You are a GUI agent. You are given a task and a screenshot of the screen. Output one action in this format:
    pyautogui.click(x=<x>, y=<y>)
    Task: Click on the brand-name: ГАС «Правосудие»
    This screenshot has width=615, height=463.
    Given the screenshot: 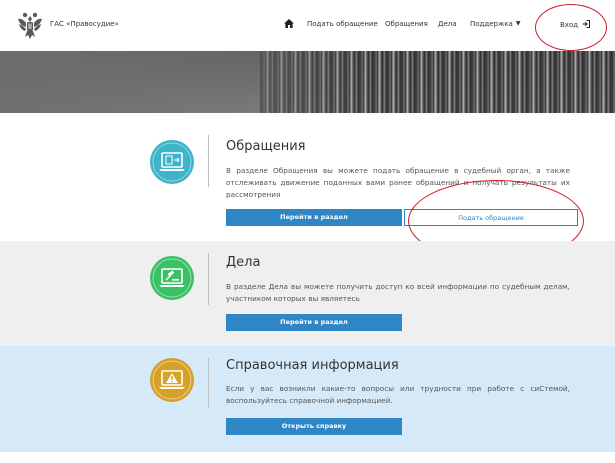 What is the action you would take?
    pyautogui.click(x=84, y=24)
    